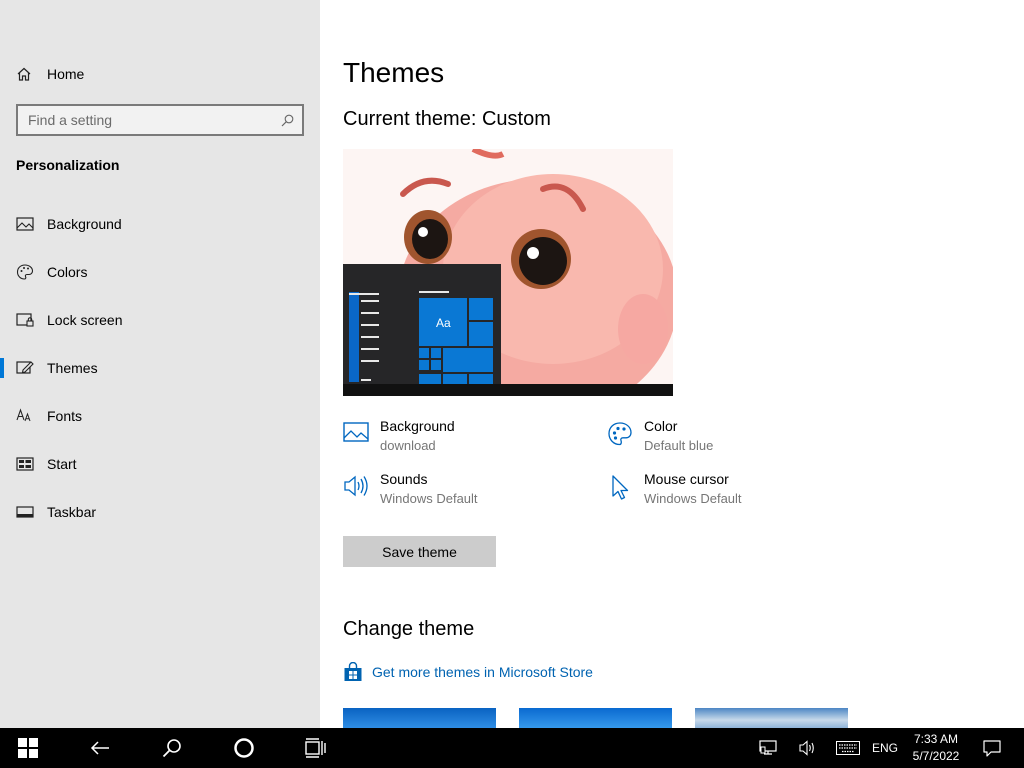  I want to click on store-link-label: Get more themes in Microsoft Store, so click(482, 672).